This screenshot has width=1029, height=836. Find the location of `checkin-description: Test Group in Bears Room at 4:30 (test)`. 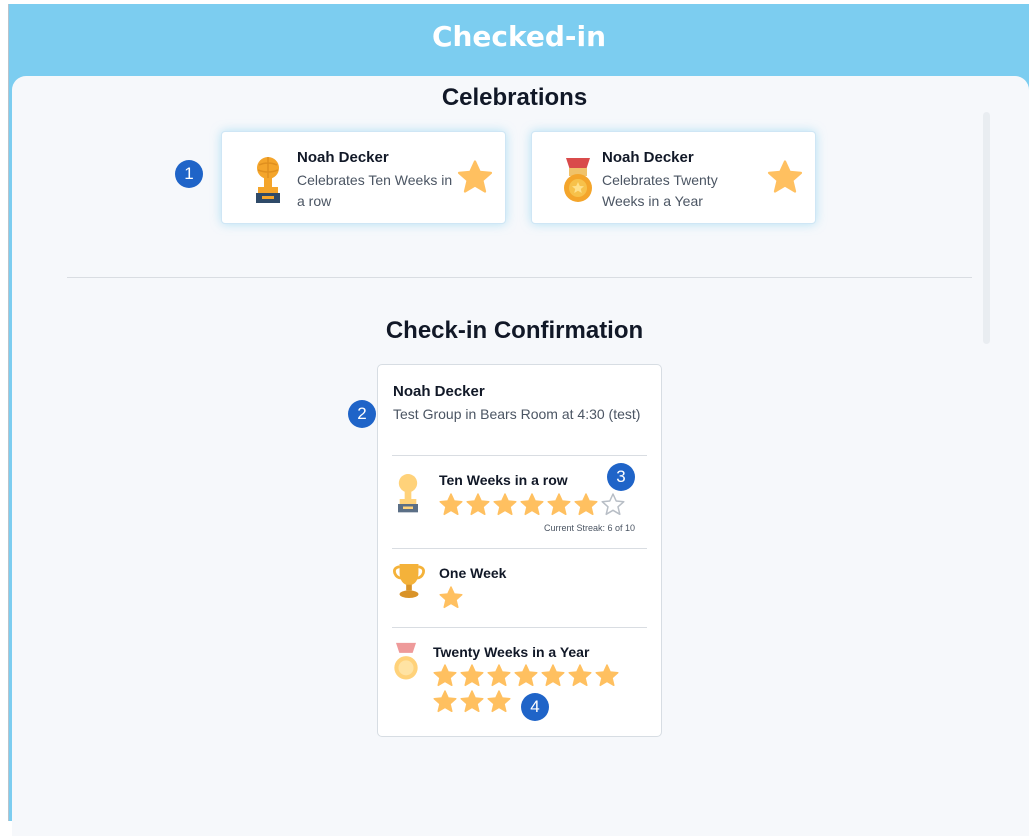

checkin-description: Test Group in Bears Room at 4:30 (test) is located at coordinates (517, 414).